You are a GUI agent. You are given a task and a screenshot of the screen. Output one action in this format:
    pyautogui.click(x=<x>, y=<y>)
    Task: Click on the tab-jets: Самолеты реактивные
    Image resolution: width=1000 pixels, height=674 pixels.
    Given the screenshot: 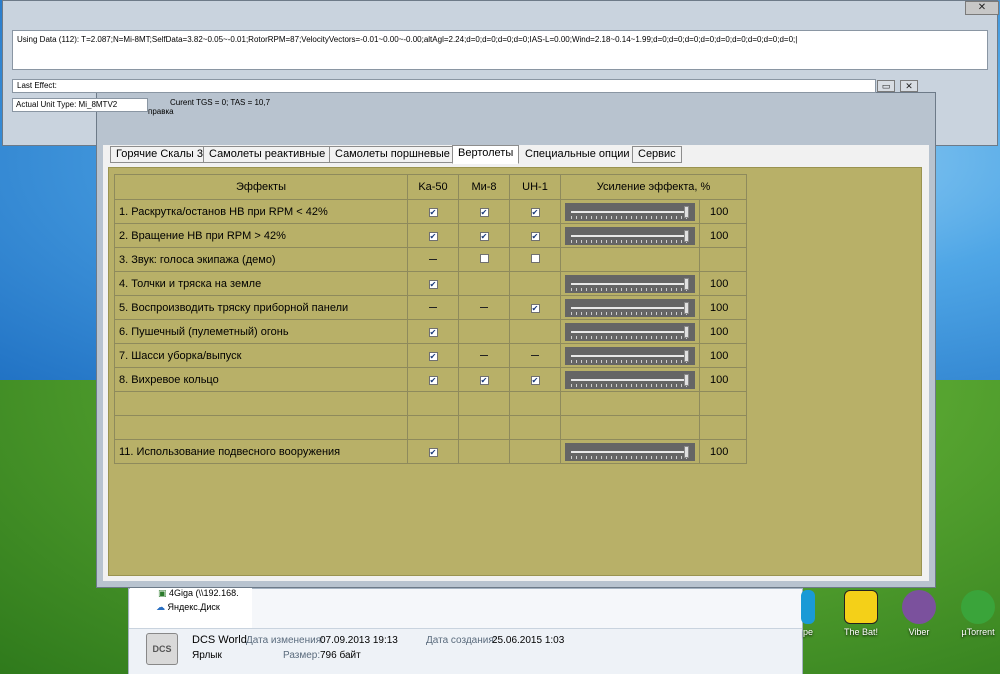 What is the action you would take?
    pyautogui.click(x=267, y=154)
    